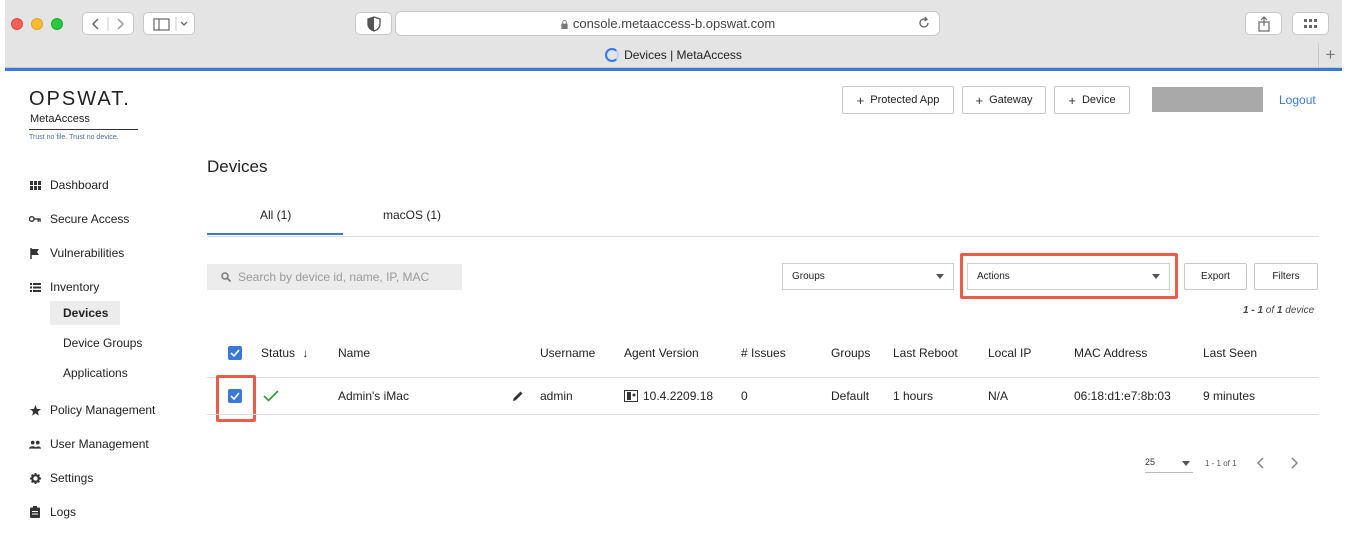 This screenshot has height=535, width=1347. I want to click on tabs-divider, so click(763, 236).